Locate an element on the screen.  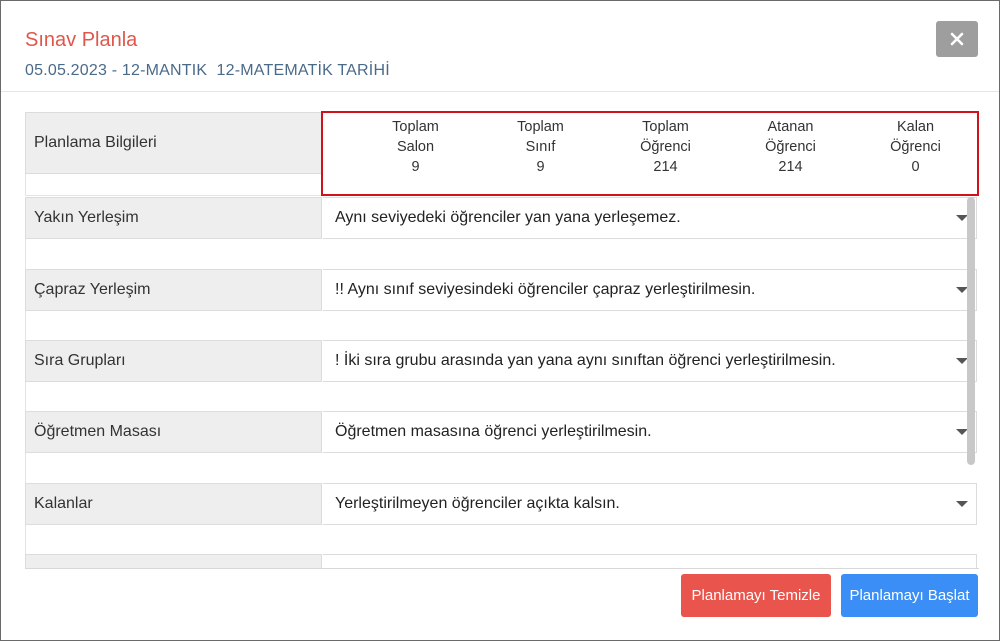
stat-label: Sınıf is located at coordinates (540, 147).